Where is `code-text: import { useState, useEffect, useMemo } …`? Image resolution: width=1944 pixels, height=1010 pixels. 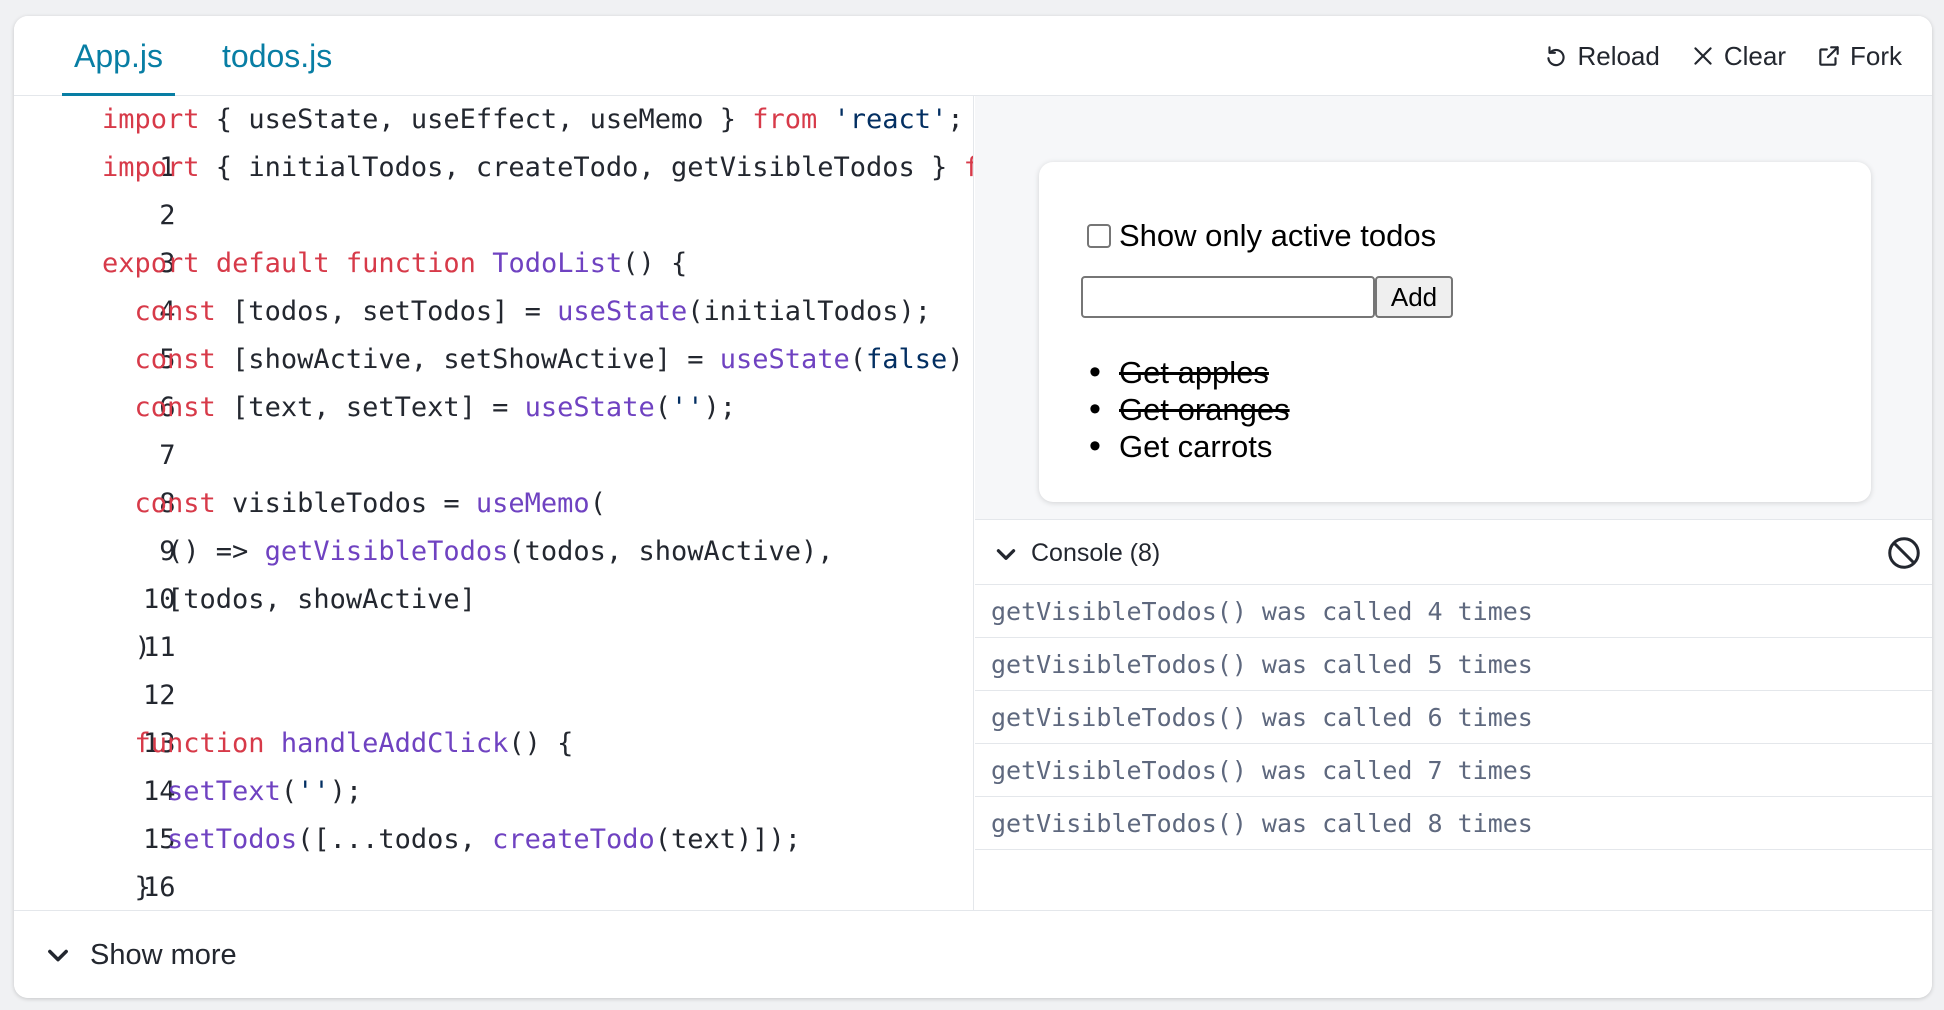
code-text: import { useState, useEffect, useMemo } … is located at coordinates (533, 119).